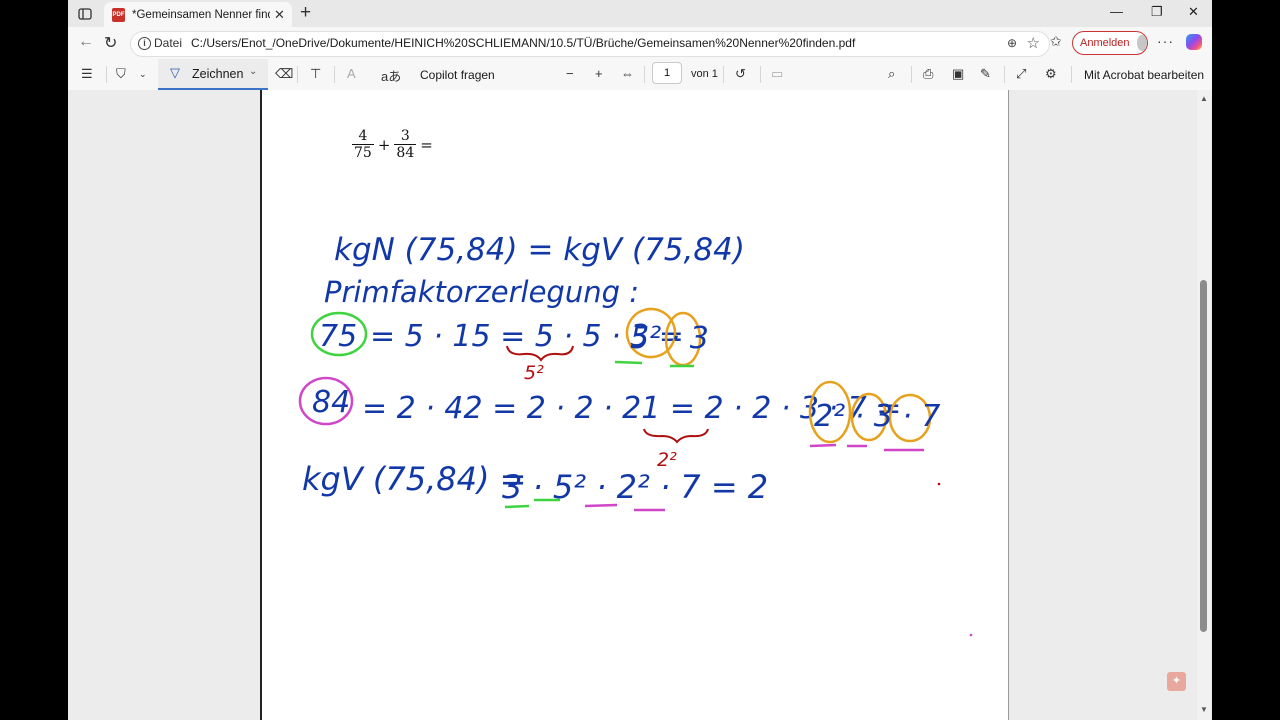 The image size is (1280, 720). Describe the element at coordinates (1033, 43) in the screenshot. I see `favorite-star-icon: ☆` at that location.